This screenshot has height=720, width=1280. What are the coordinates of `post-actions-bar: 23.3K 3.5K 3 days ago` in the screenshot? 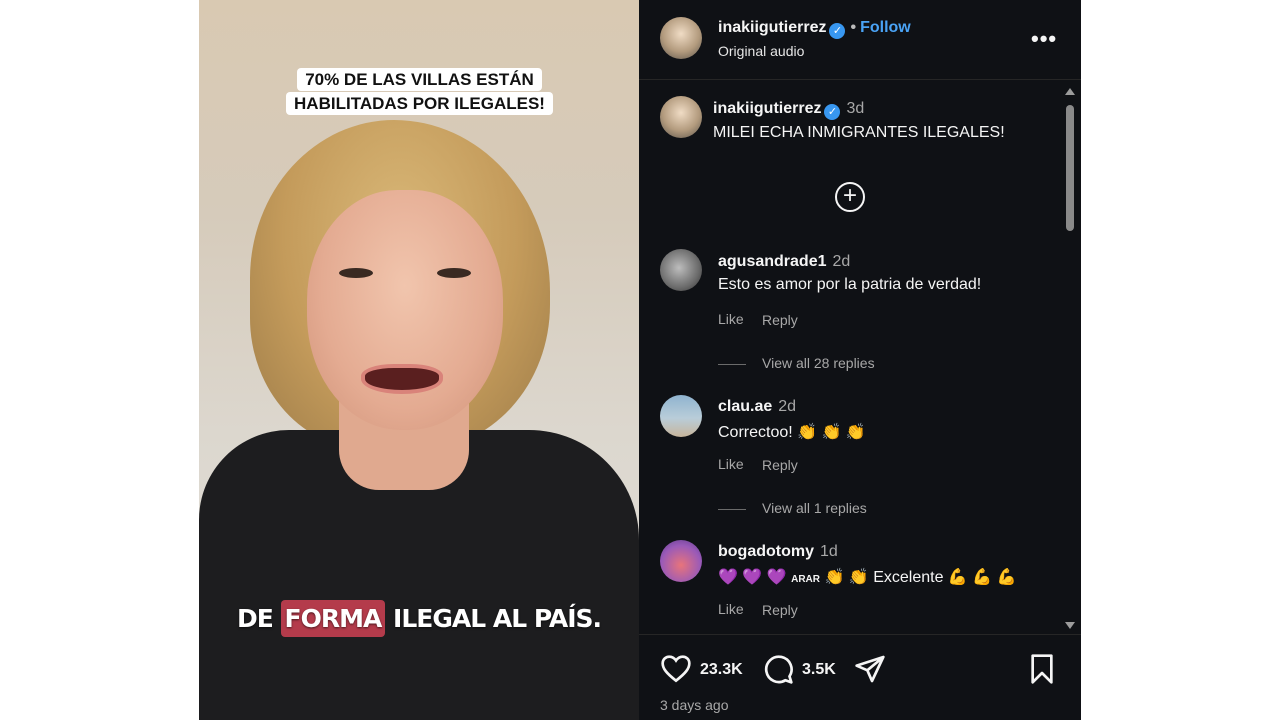 It's located at (860, 677).